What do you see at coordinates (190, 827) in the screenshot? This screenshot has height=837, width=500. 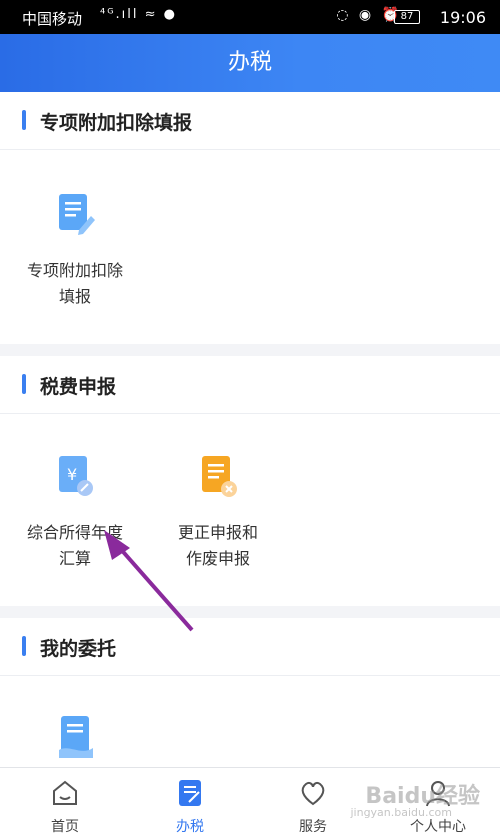 I see `tab-label: 办税` at bounding box center [190, 827].